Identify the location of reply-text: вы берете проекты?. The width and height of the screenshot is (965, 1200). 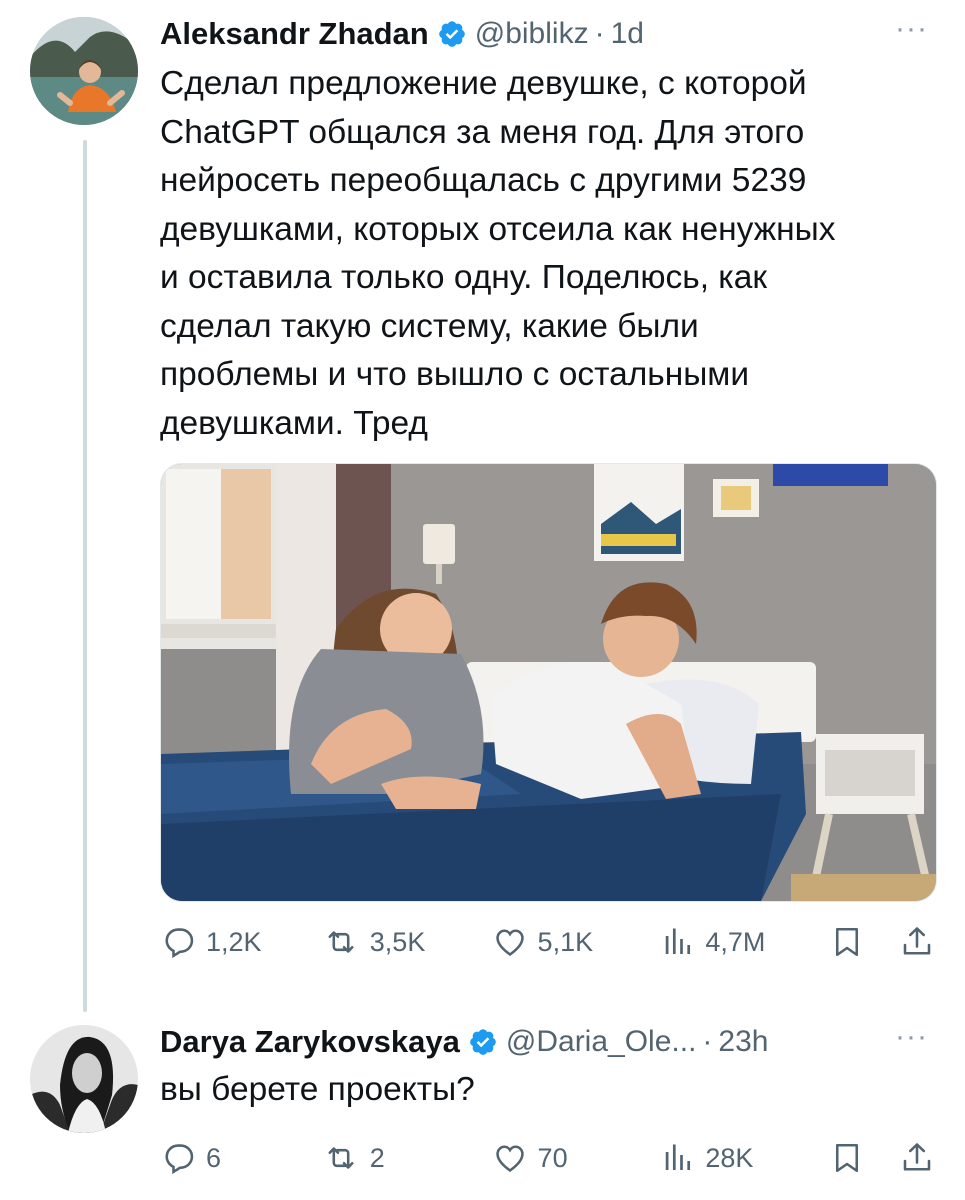
(317, 1089).